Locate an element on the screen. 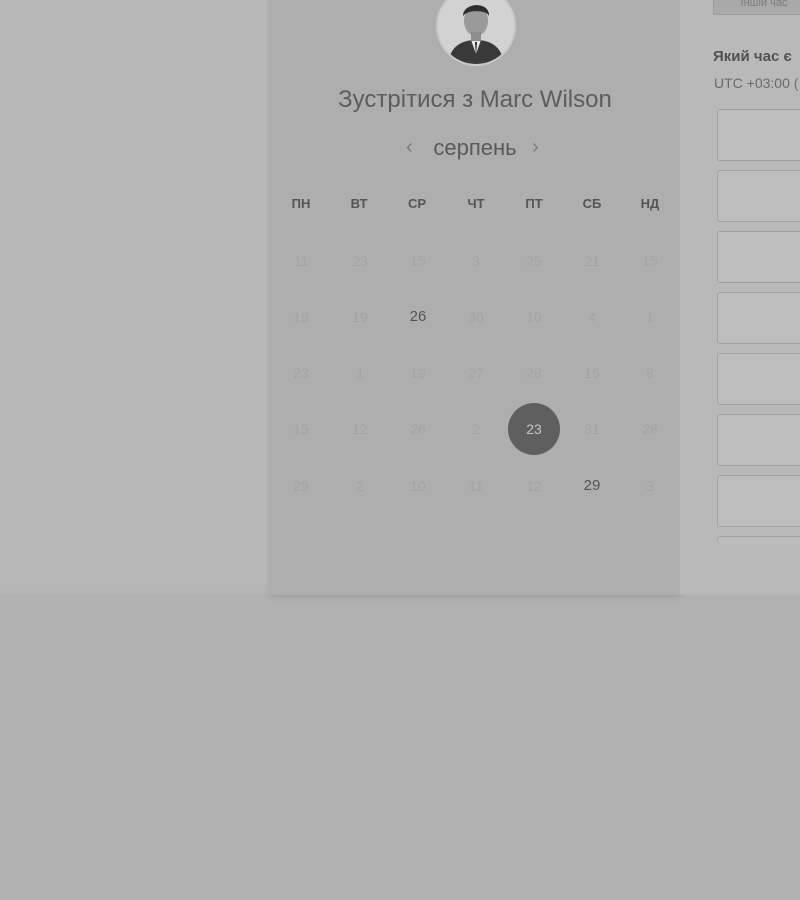 The height and width of the screenshot is (900, 800). calendar-day: 31 is located at coordinates (592, 429).